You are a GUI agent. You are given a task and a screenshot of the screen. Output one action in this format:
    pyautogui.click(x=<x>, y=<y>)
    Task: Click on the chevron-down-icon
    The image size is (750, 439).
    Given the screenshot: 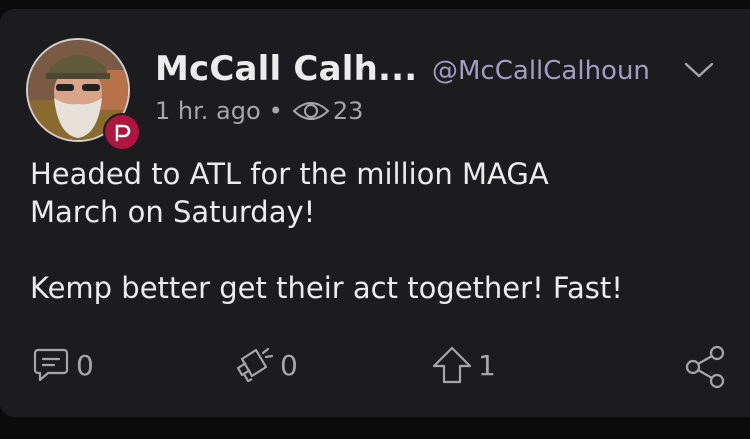 What is the action you would take?
    pyautogui.click(x=699, y=70)
    